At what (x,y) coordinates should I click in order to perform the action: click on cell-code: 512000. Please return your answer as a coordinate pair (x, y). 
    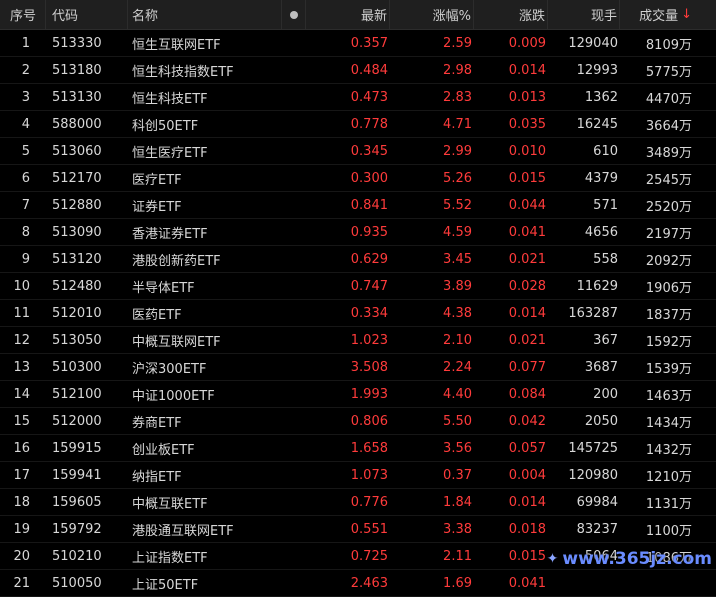
    Looking at the image, I should click on (77, 421).